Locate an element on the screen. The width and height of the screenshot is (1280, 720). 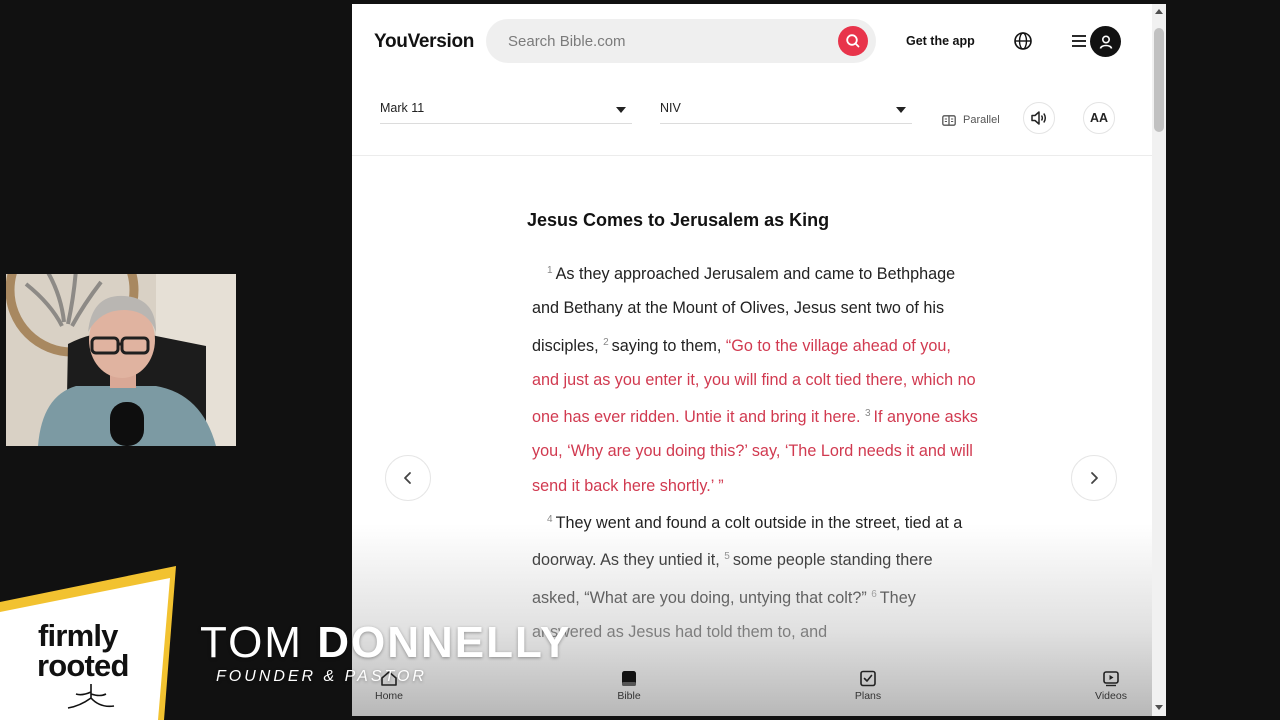
parallel-button: Parallel is located at coordinates (971, 120).